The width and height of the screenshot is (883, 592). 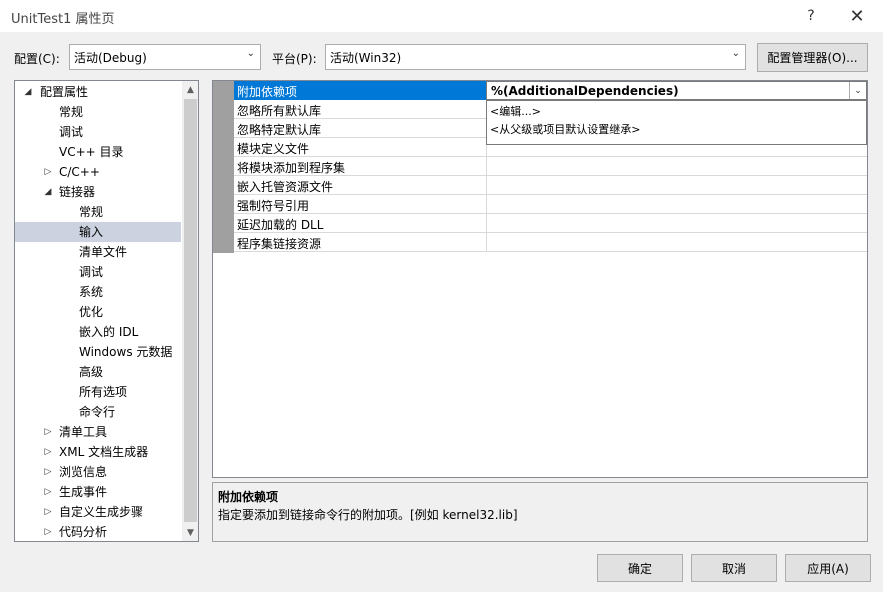 I want to click on tree-scrollbar: ▲ ▼, so click(x=190, y=311).